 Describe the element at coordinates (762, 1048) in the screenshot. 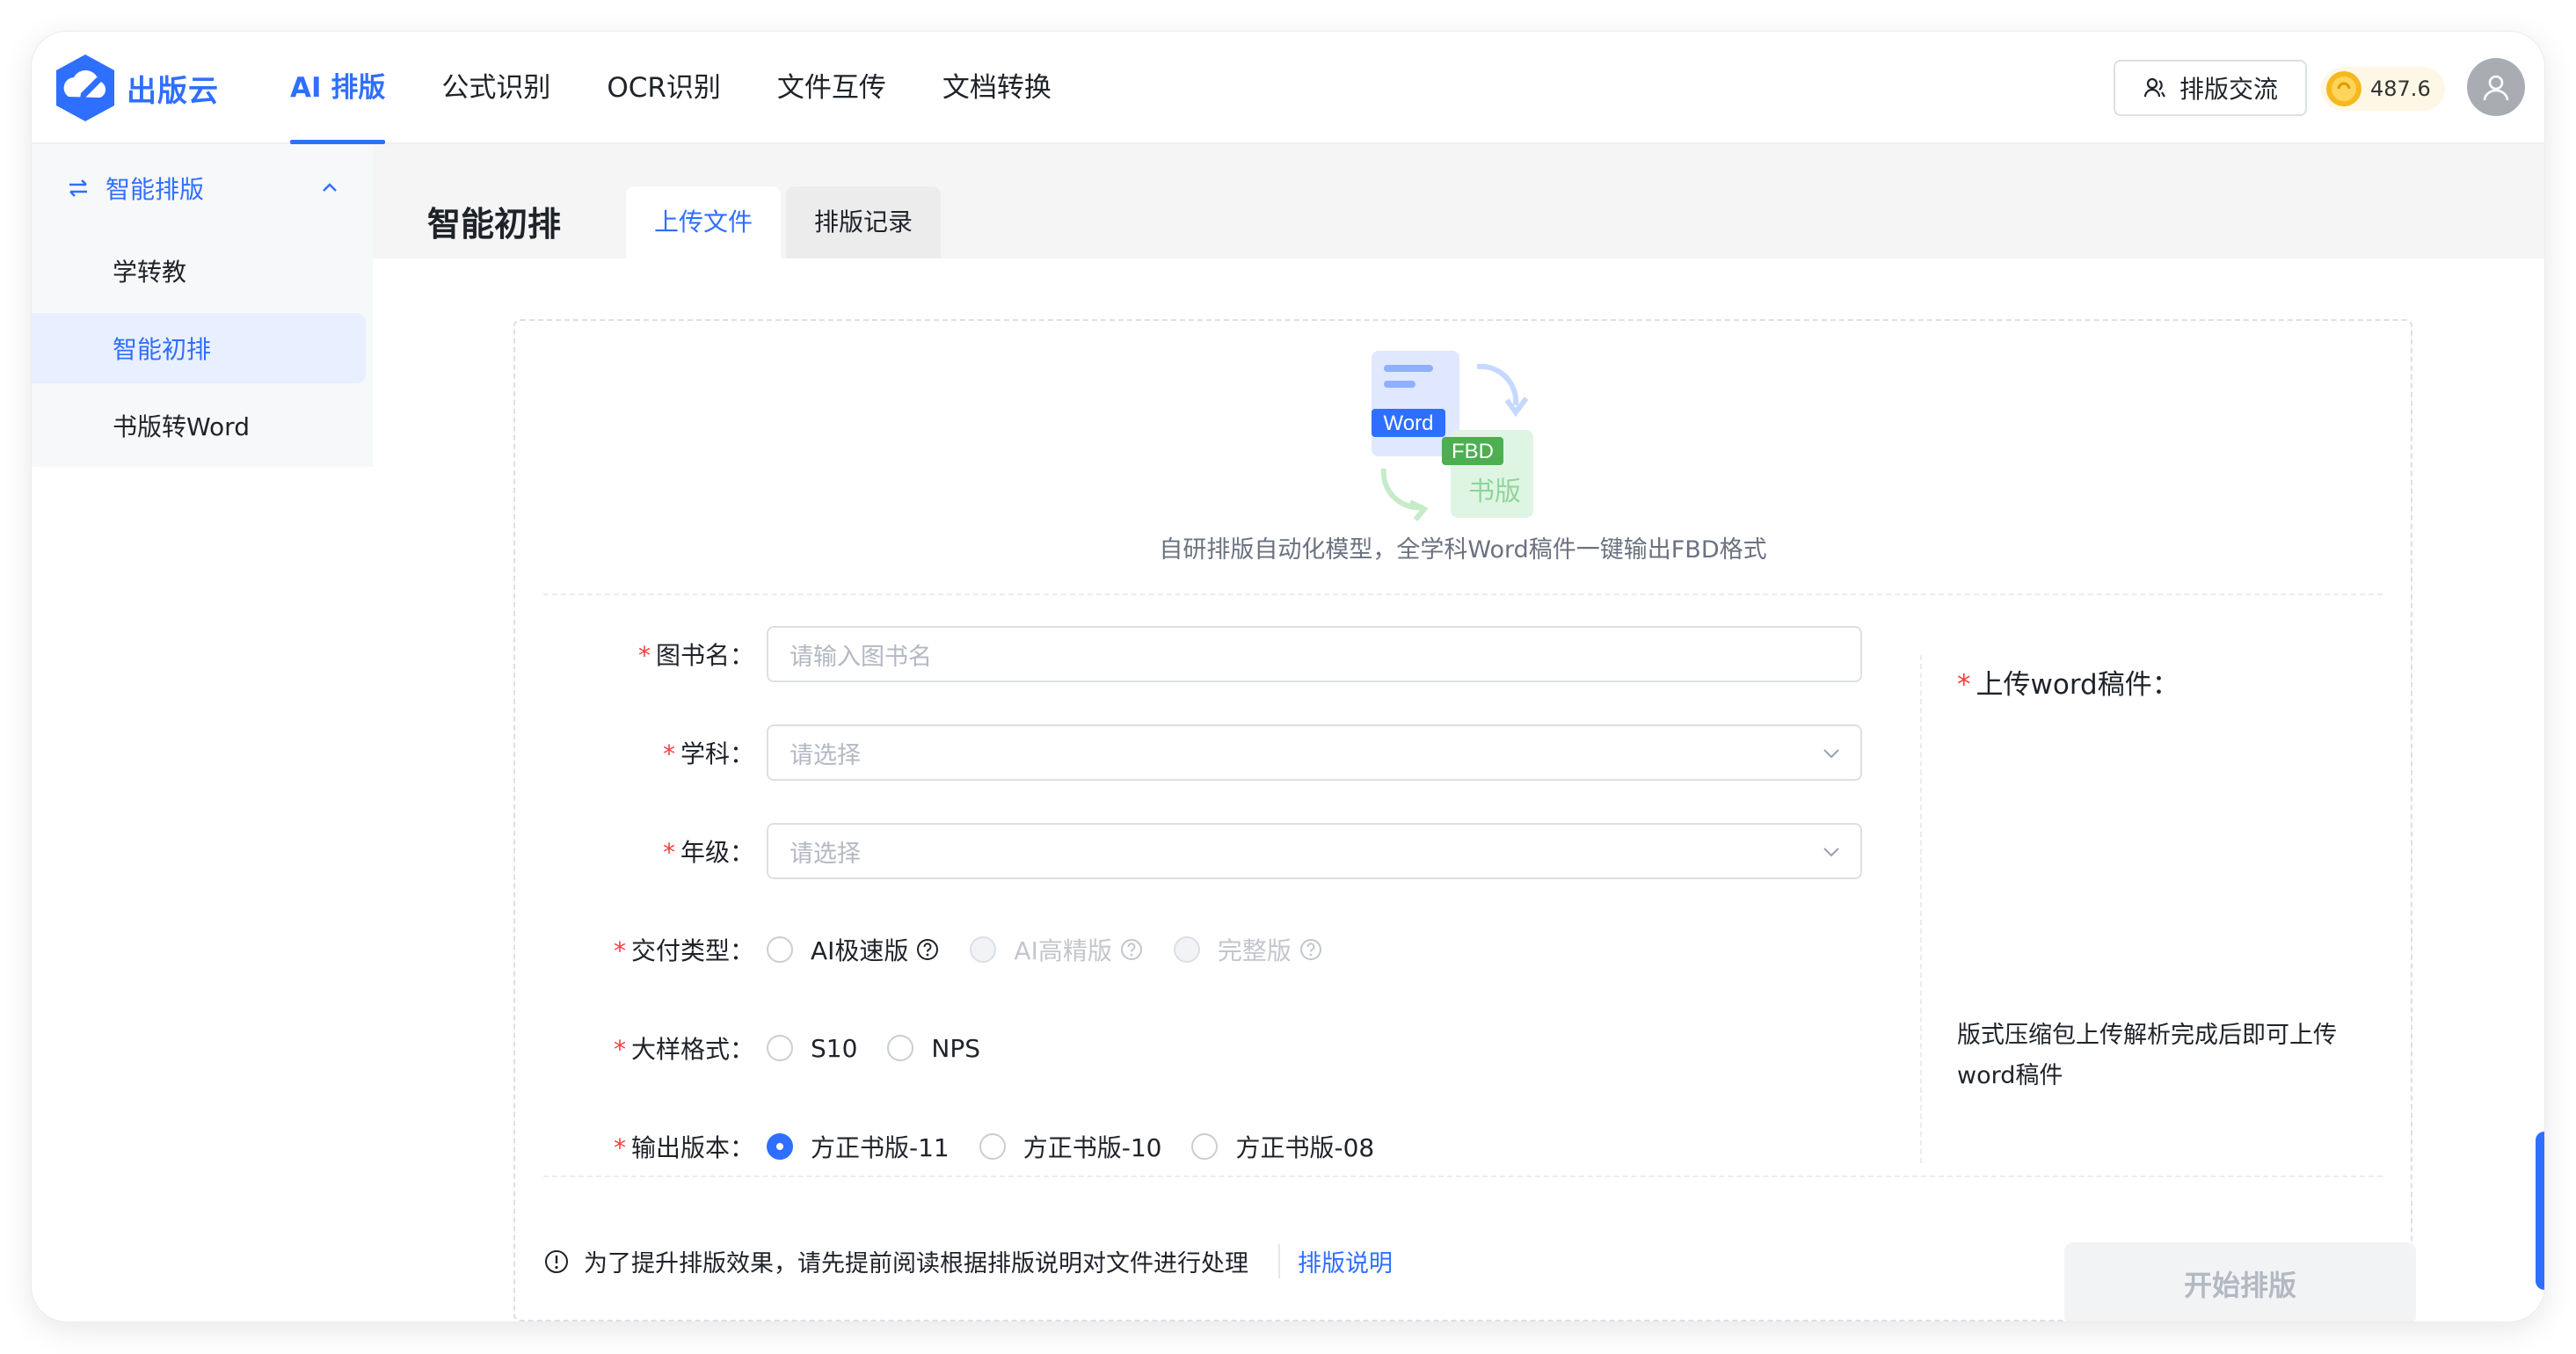

I see `form-row-sample-format: * 大样格式： S10 NPS` at that location.